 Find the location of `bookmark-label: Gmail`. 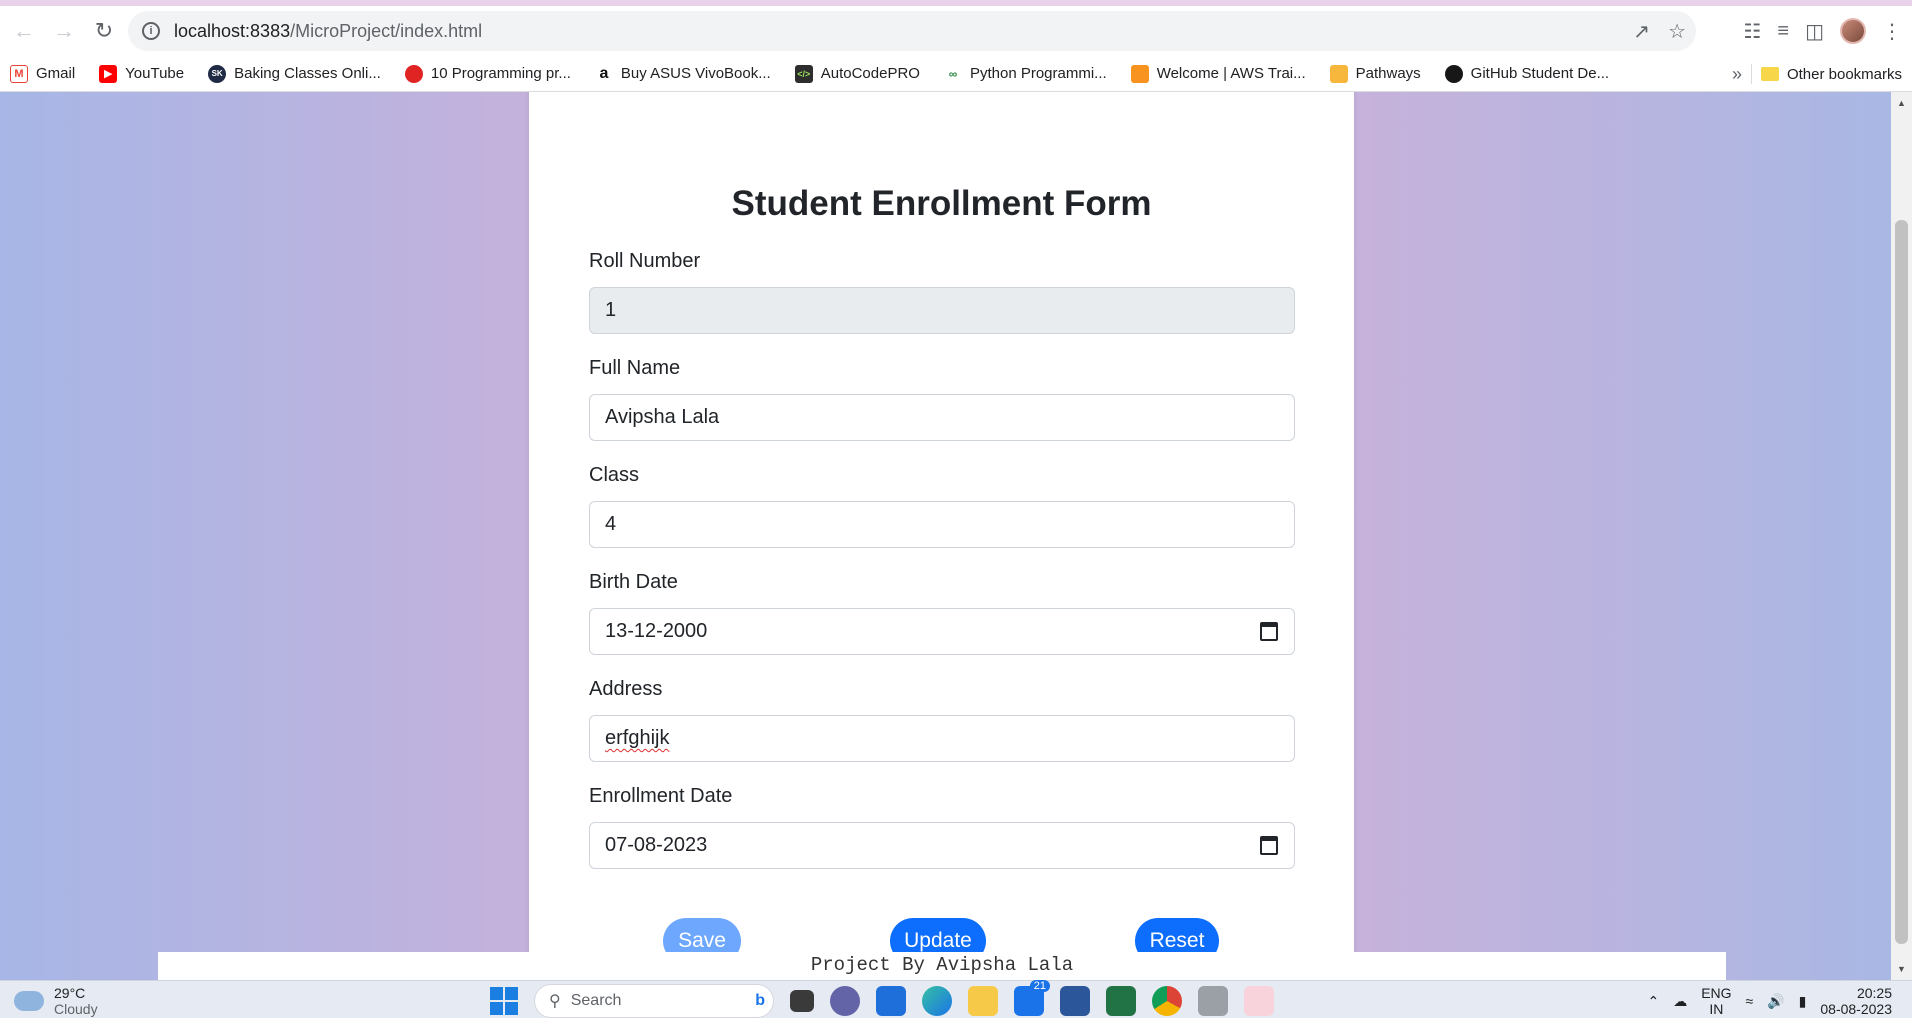

bookmark-label: Gmail is located at coordinates (56, 73).